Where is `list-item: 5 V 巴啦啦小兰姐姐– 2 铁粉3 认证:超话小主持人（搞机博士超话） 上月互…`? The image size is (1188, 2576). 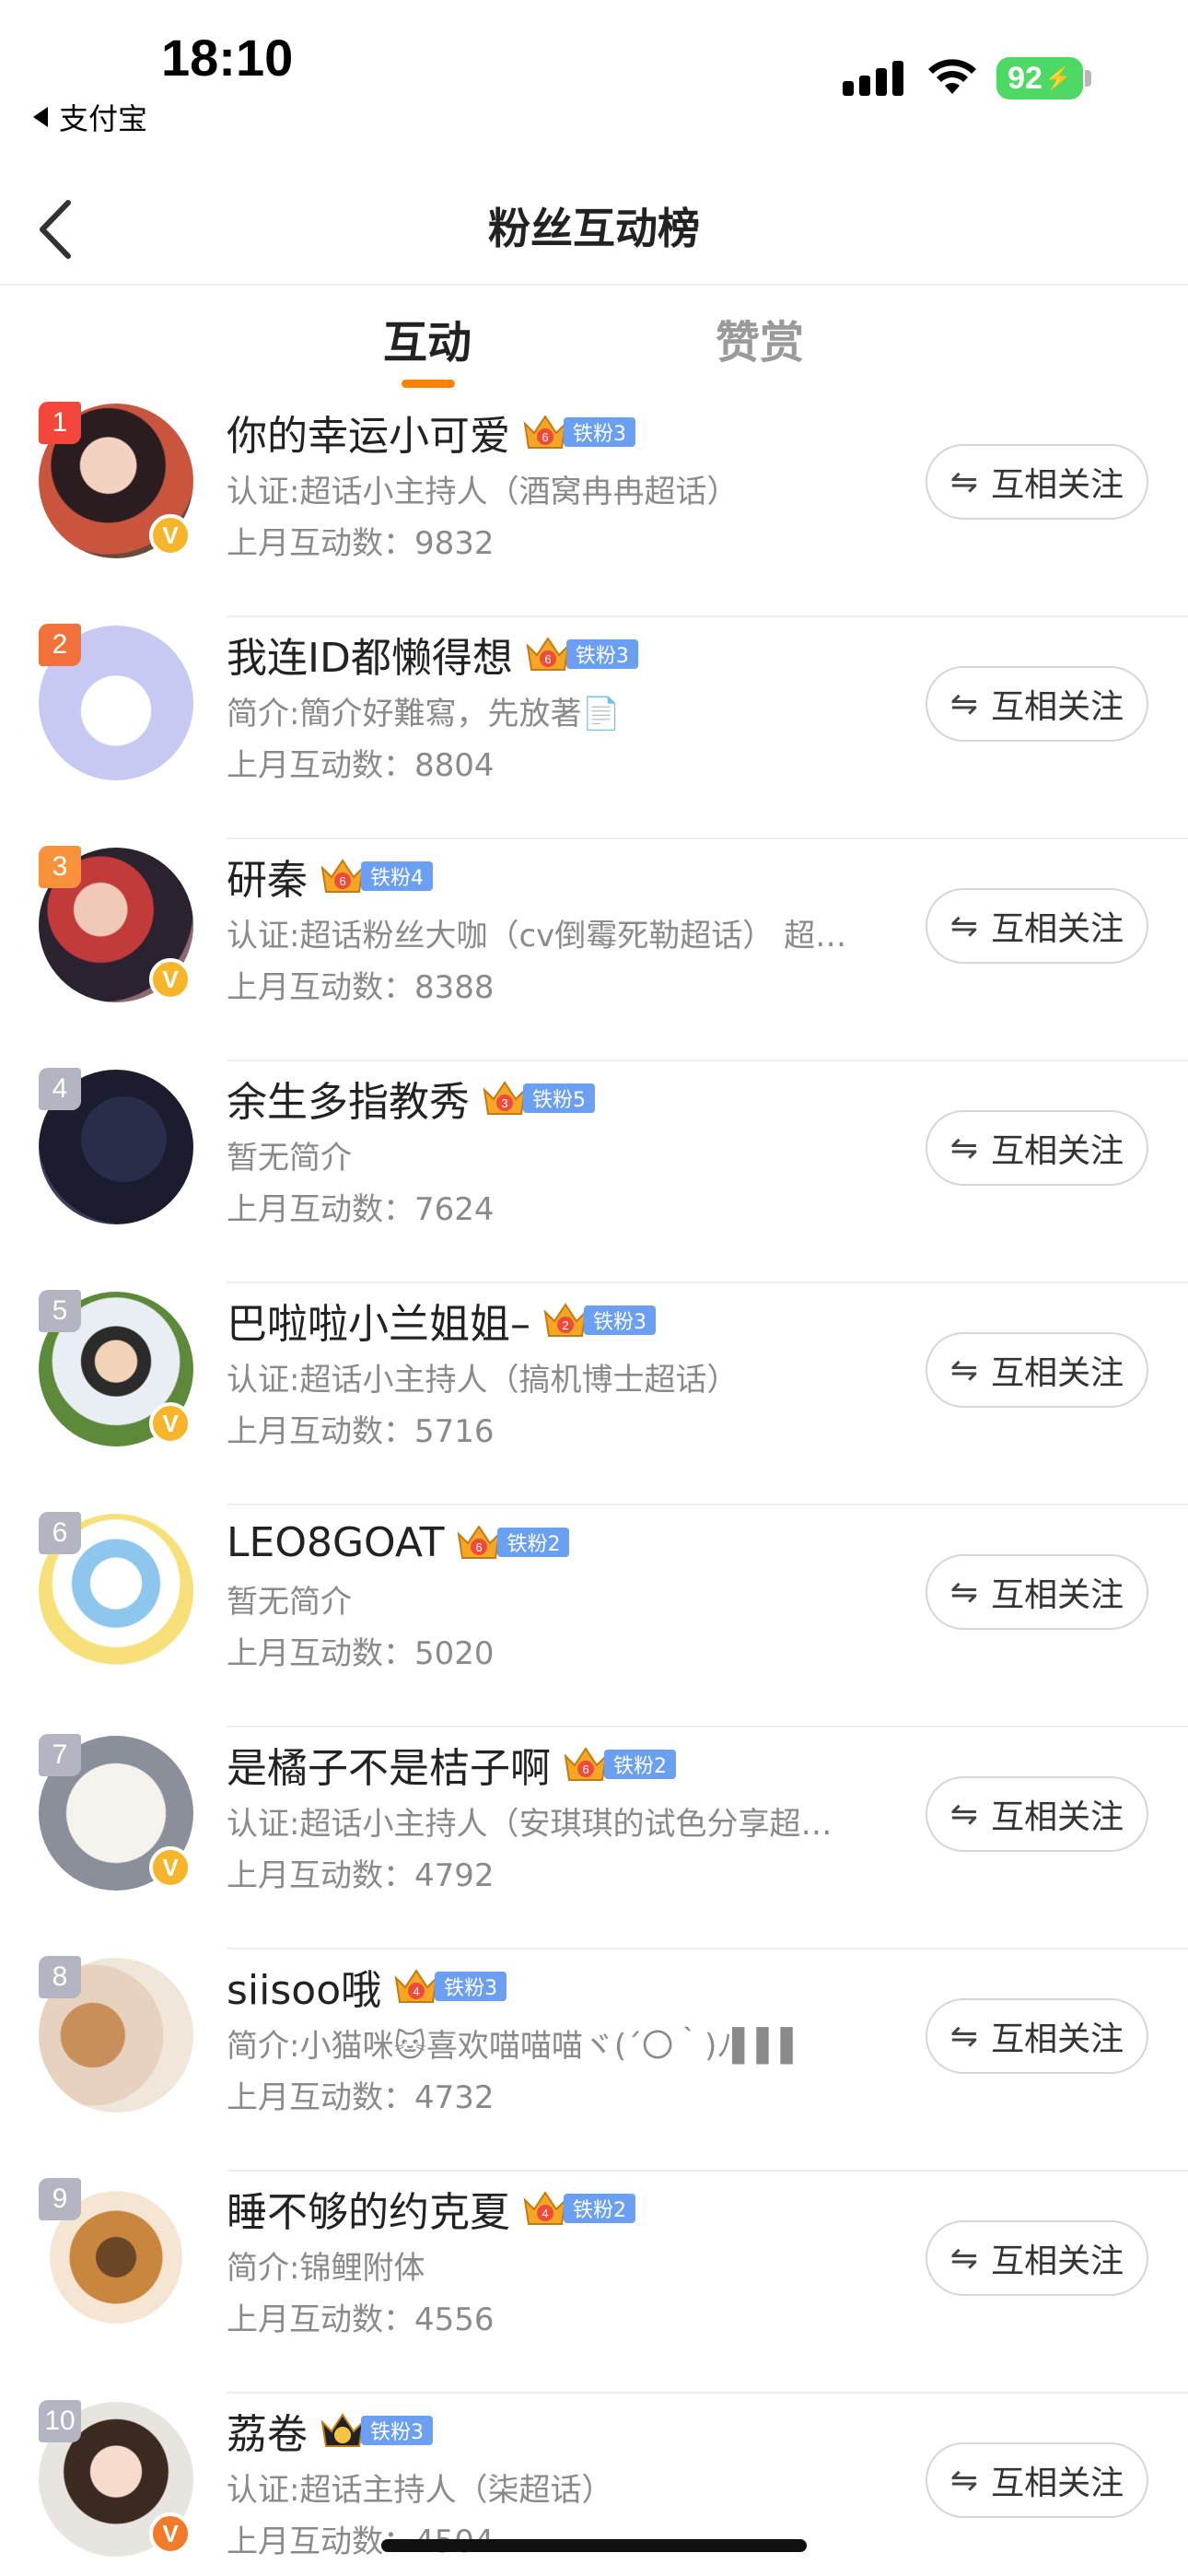
list-item: 5 V 巴啦啦小兰姐姐– 2 铁粉3 认证:超话小主持人（搞机博士超话） 上月互… is located at coordinates (594, 1394).